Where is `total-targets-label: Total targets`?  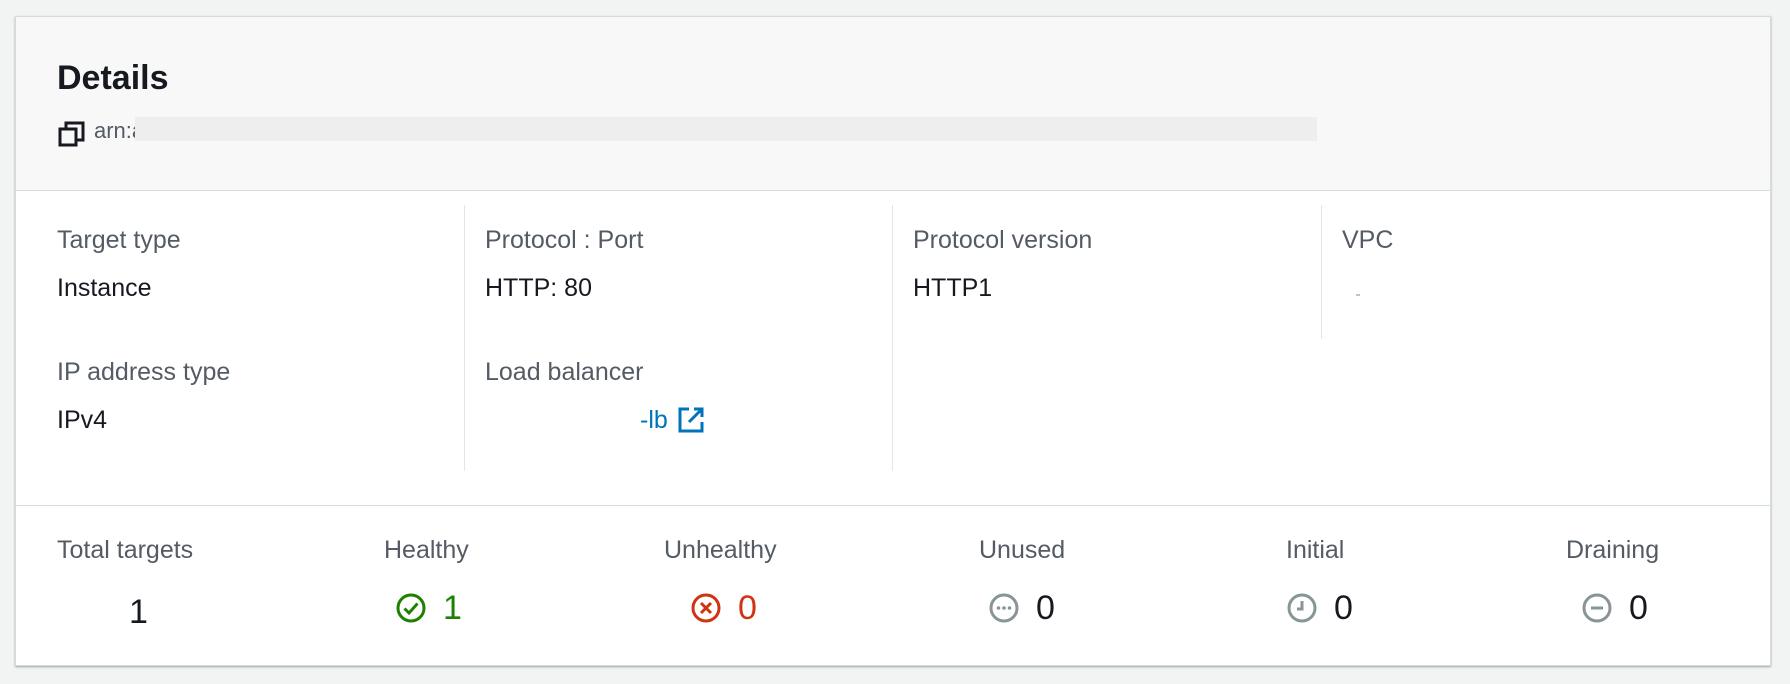
total-targets-label: Total targets is located at coordinates (125, 550).